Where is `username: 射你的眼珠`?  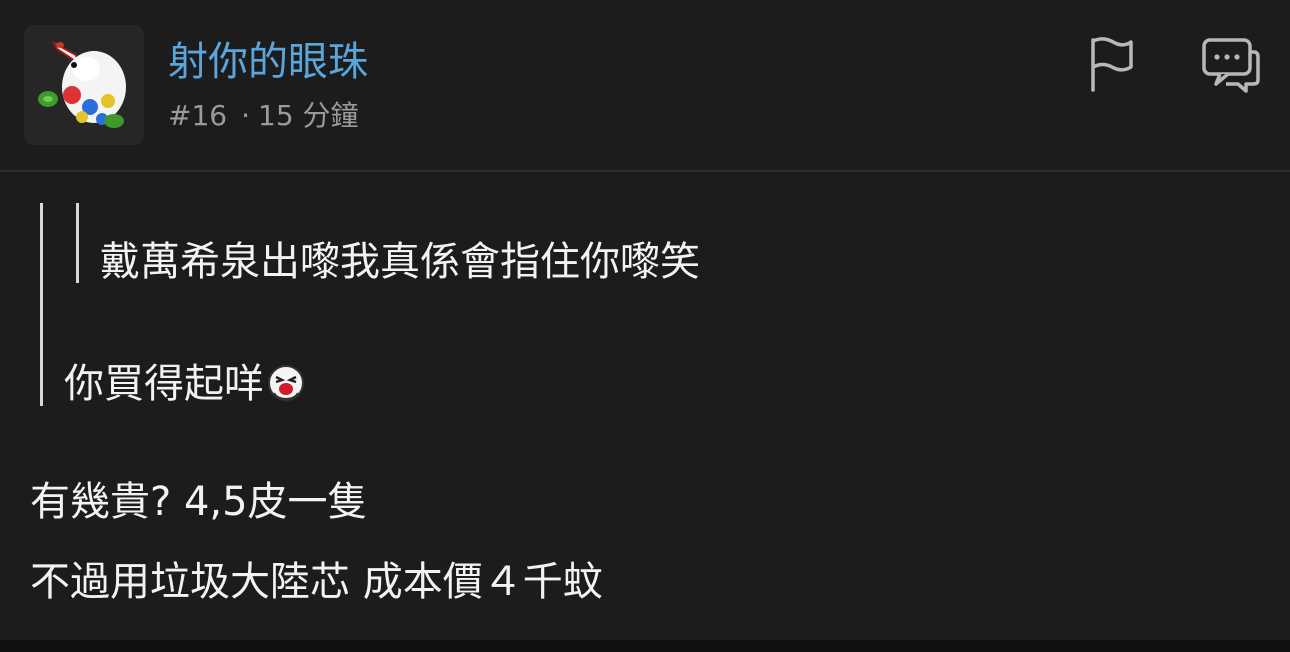 username: 射你的眼珠 is located at coordinates (268, 62).